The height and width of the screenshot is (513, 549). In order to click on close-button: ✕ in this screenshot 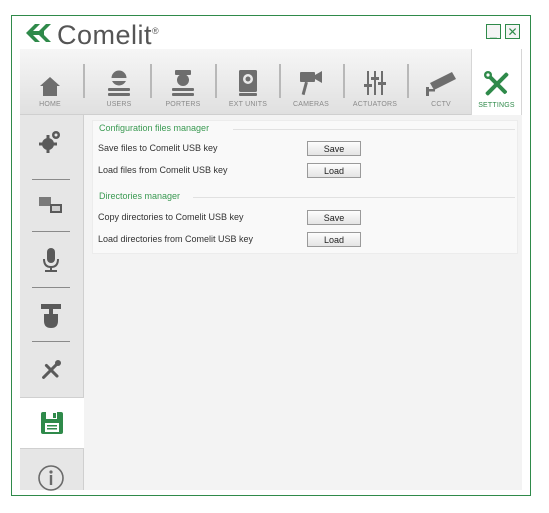, I will do `click(512, 31)`.